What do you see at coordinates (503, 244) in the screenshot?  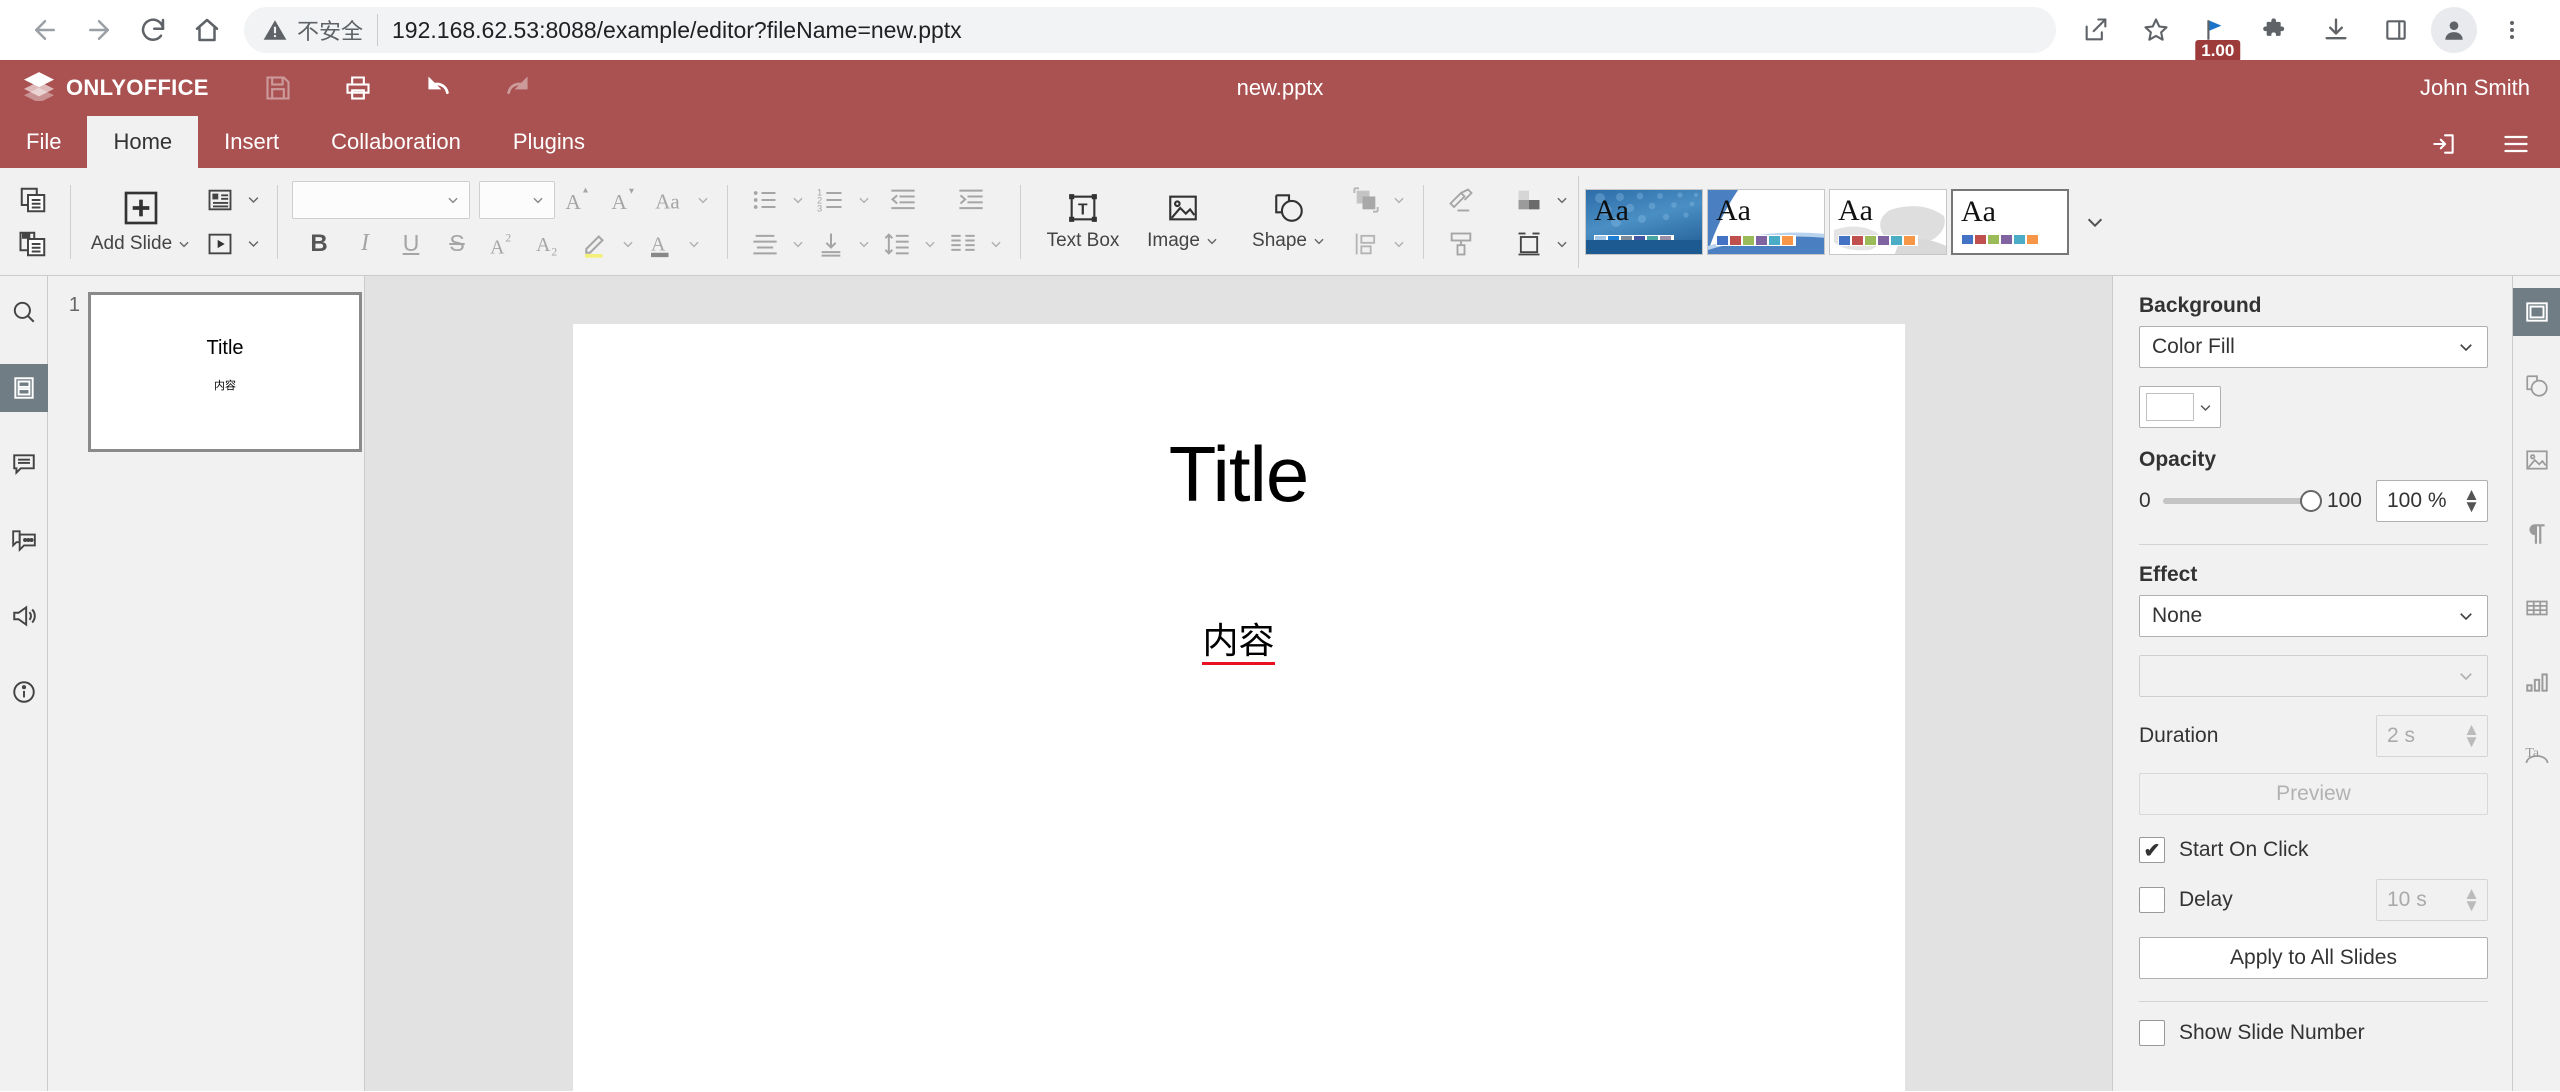 I see `superscript-button: A2` at bounding box center [503, 244].